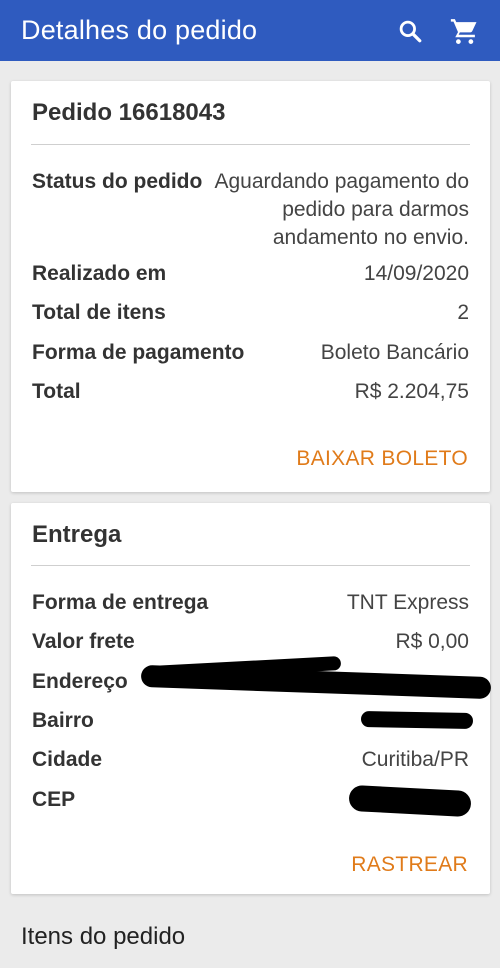  I want to click on download-boleto-button: BAIXAR BOLETO, so click(382, 459).